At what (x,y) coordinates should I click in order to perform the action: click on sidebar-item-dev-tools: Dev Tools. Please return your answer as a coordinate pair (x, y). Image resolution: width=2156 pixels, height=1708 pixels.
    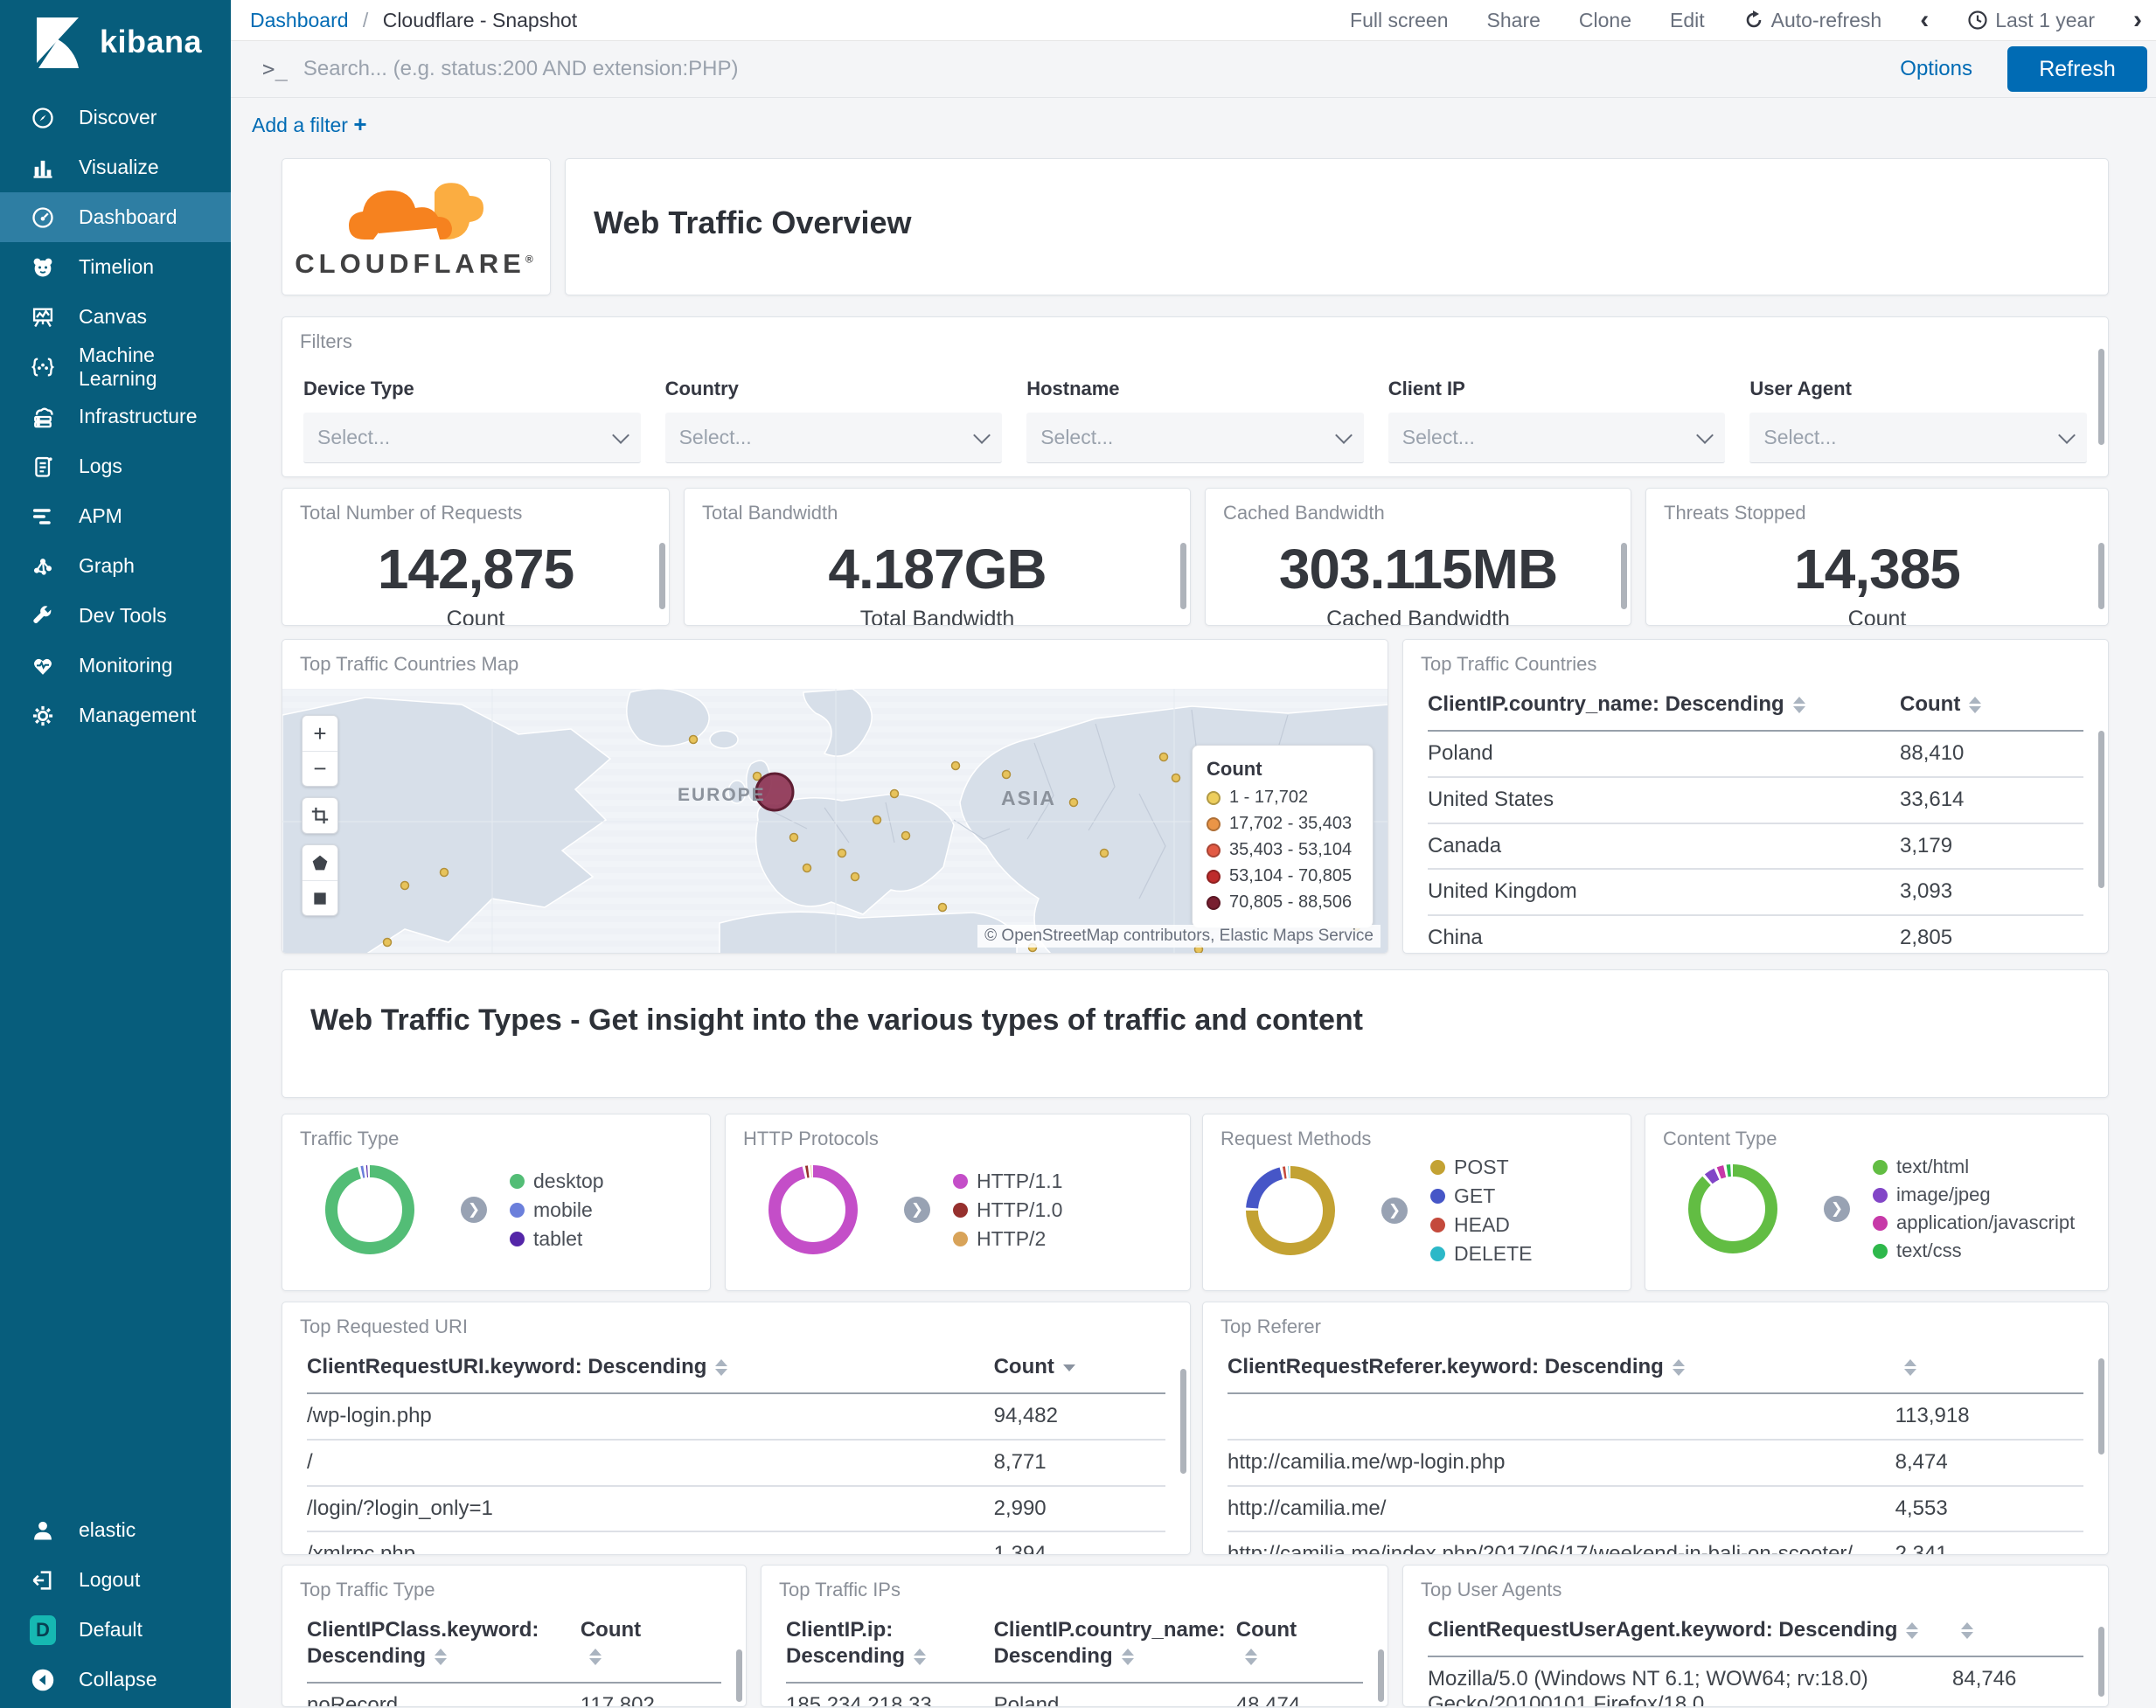
    Looking at the image, I should click on (115, 616).